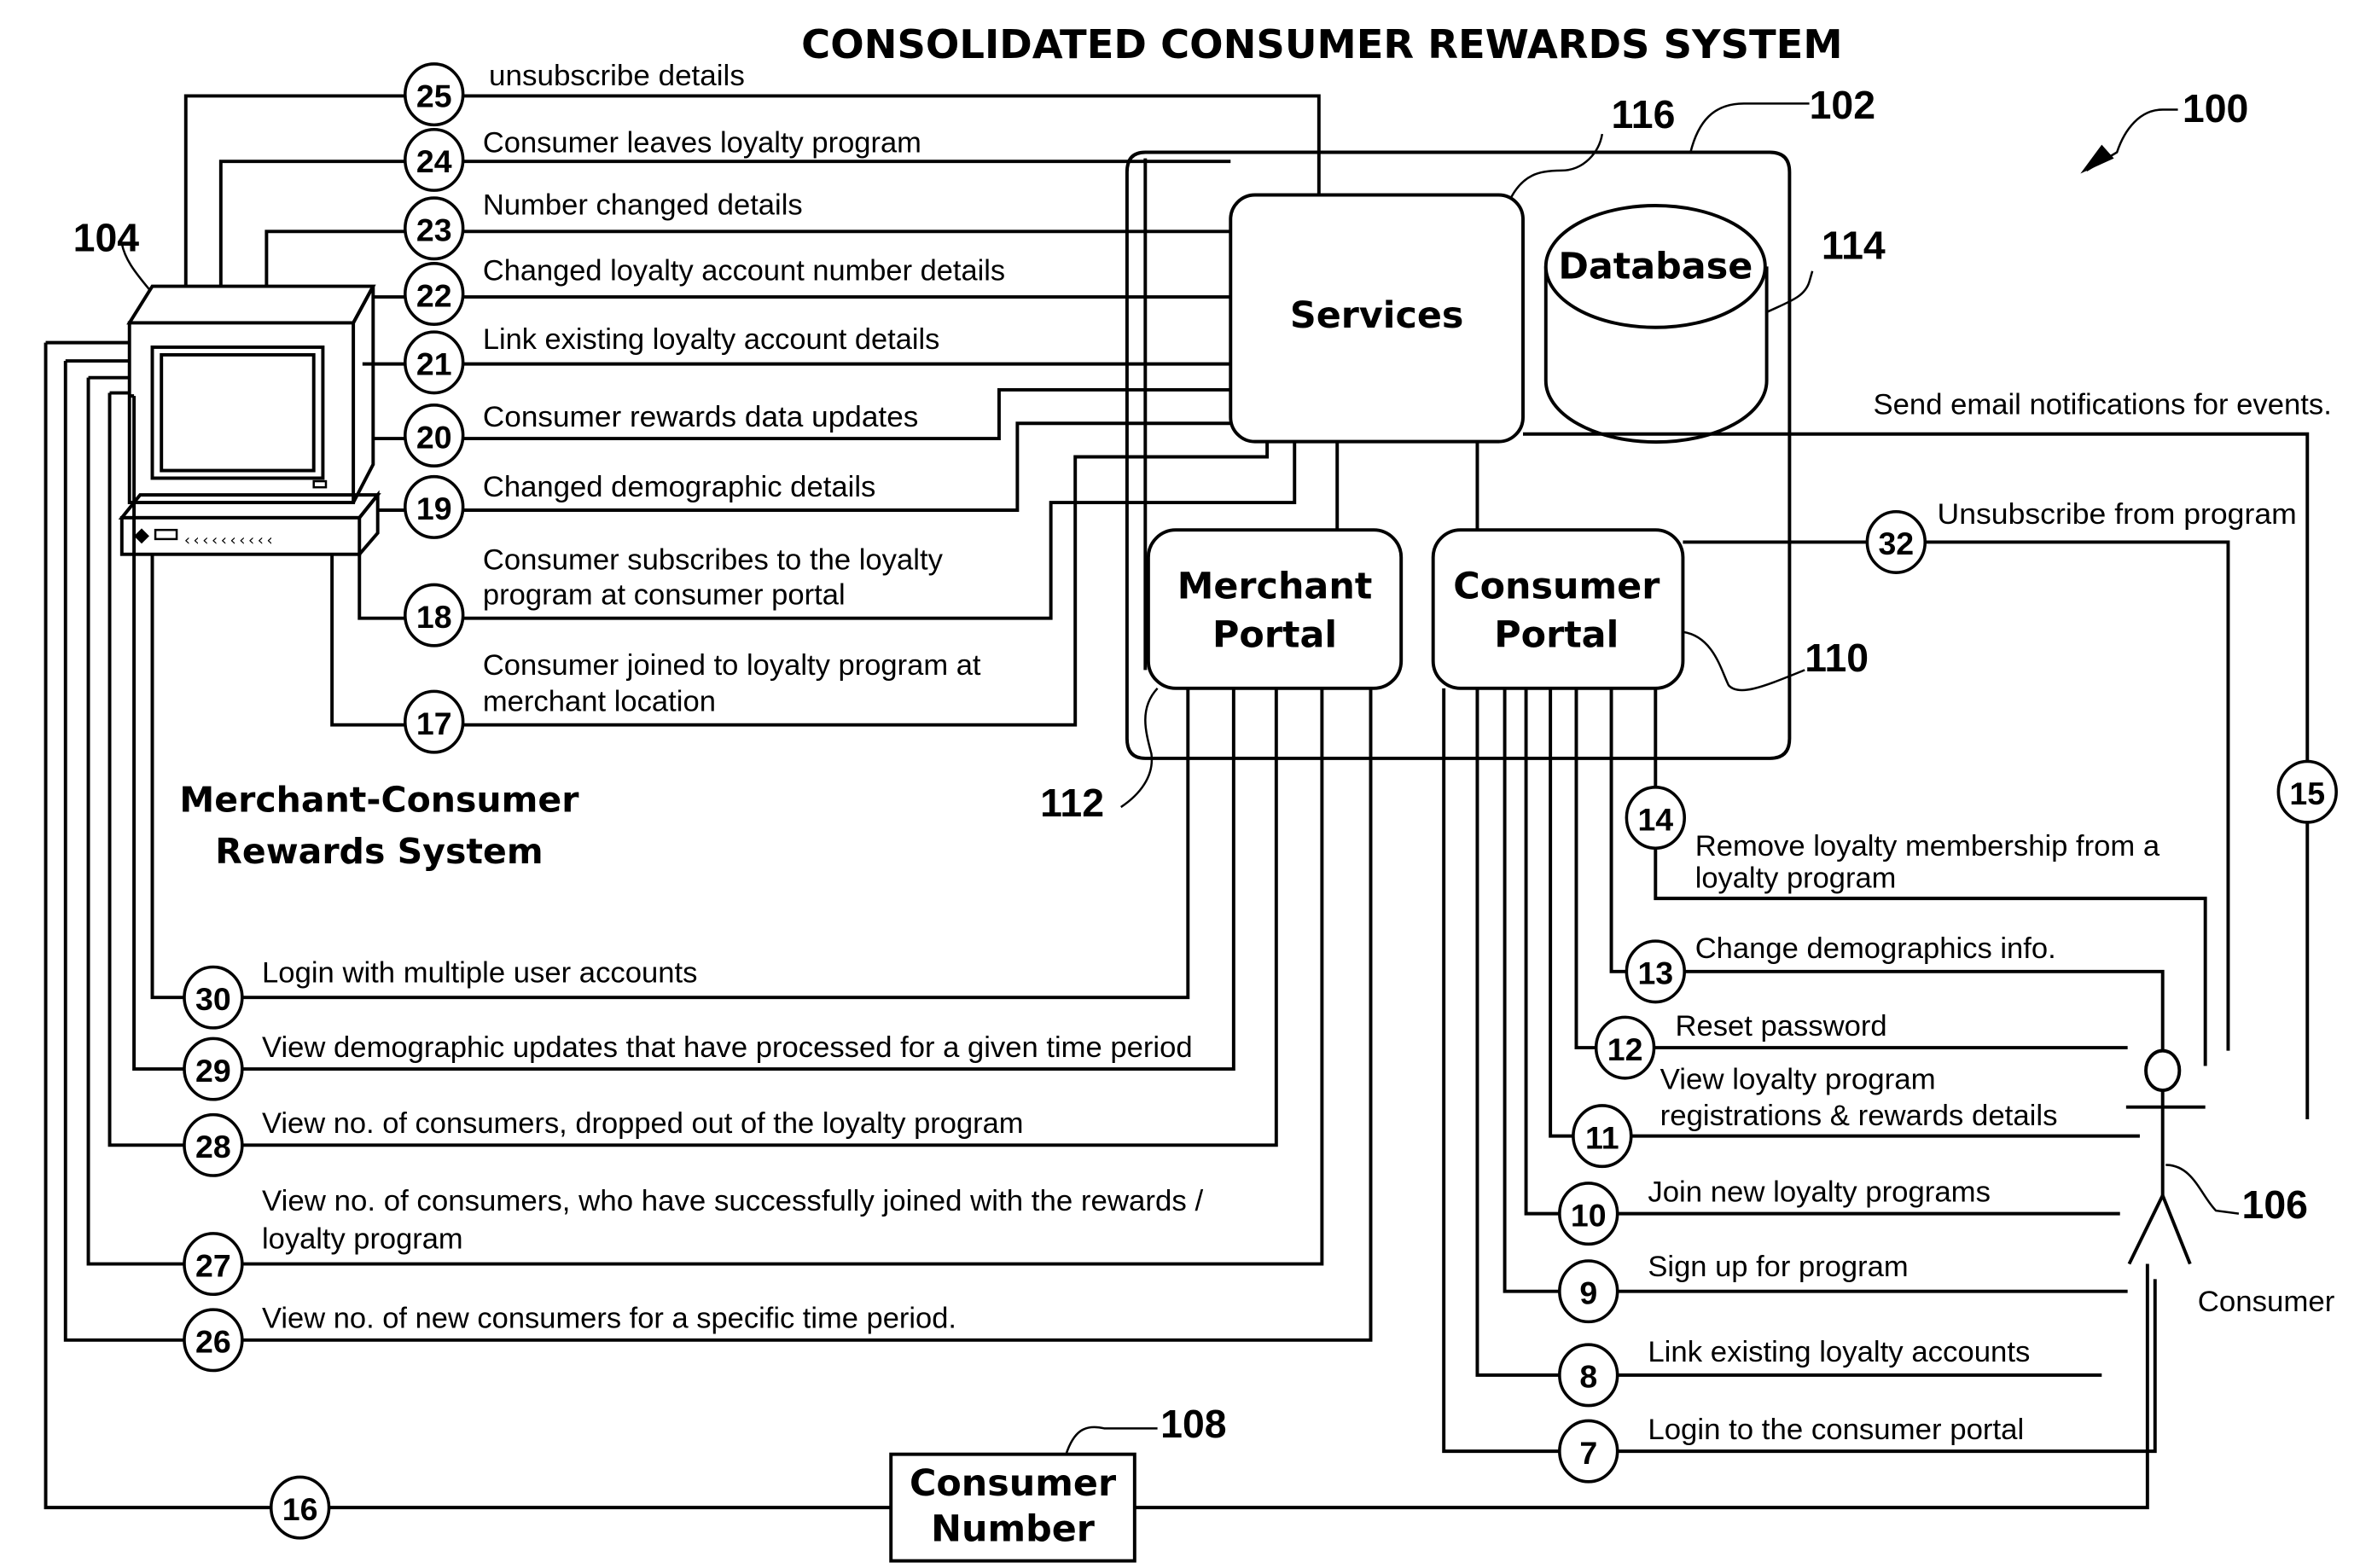 The width and height of the screenshot is (2360, 1568). I want to click on svg-text: 23, so click(434, 230).